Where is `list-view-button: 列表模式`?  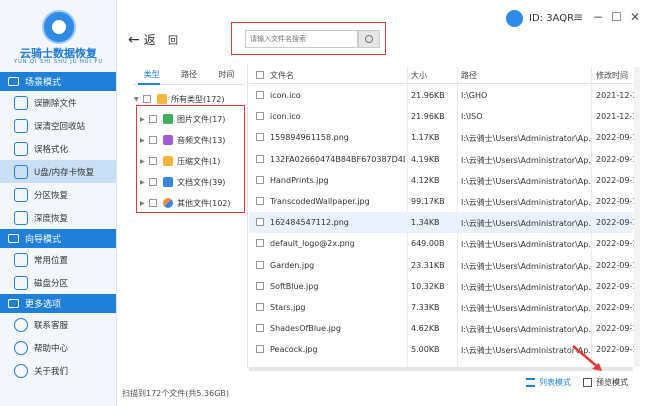
list-view-button: 列表模式 is located at coordinates (548, 382).